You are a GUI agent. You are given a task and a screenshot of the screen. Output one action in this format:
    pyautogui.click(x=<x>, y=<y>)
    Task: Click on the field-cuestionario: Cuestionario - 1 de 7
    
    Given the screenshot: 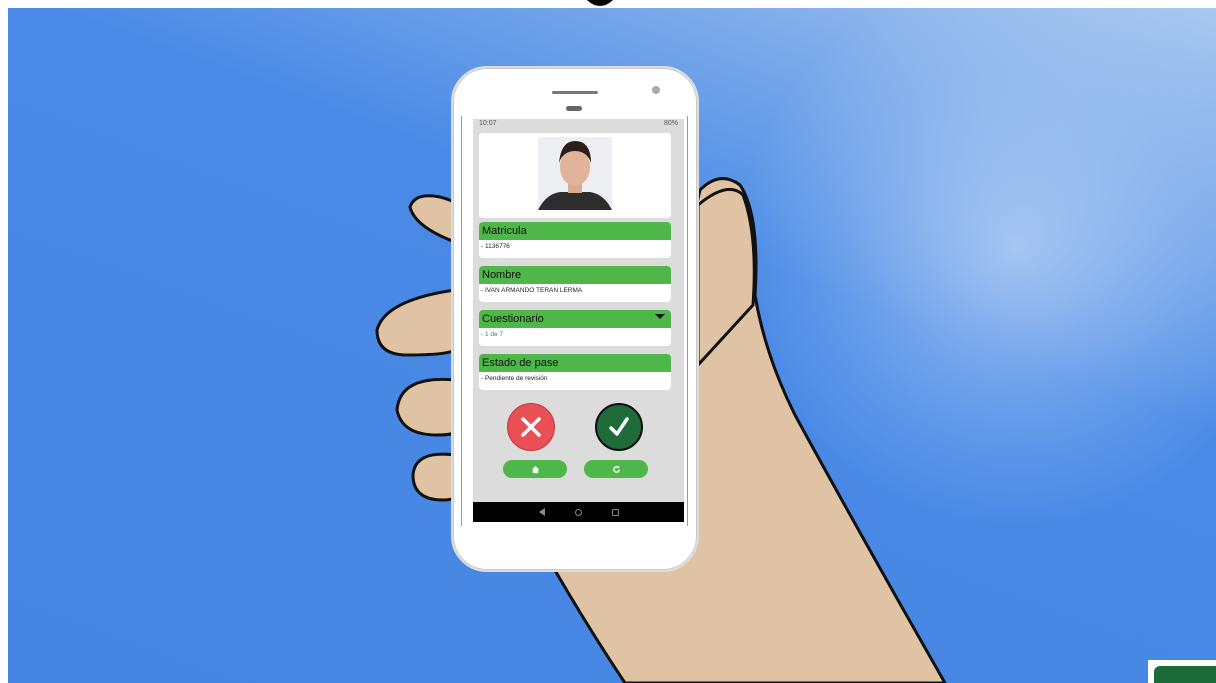 What is the action you would take?
    pyautogui.click(x=575, y=328)
    